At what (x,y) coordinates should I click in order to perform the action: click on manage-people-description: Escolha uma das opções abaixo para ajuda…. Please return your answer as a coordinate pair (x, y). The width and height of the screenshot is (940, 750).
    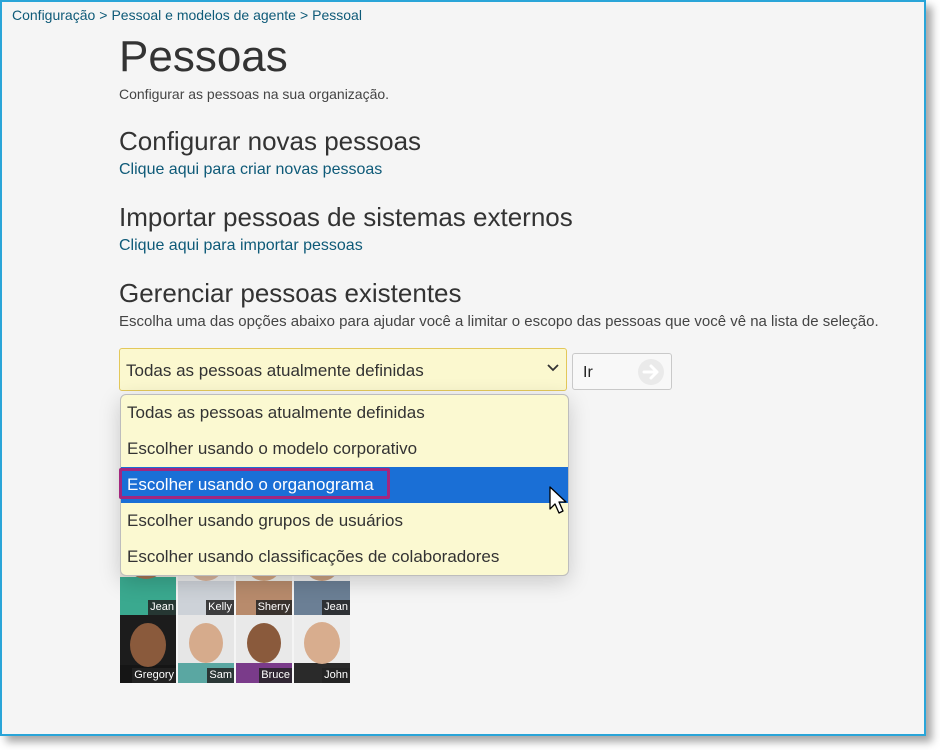
    Looking at the image, I should click on (499, 321).